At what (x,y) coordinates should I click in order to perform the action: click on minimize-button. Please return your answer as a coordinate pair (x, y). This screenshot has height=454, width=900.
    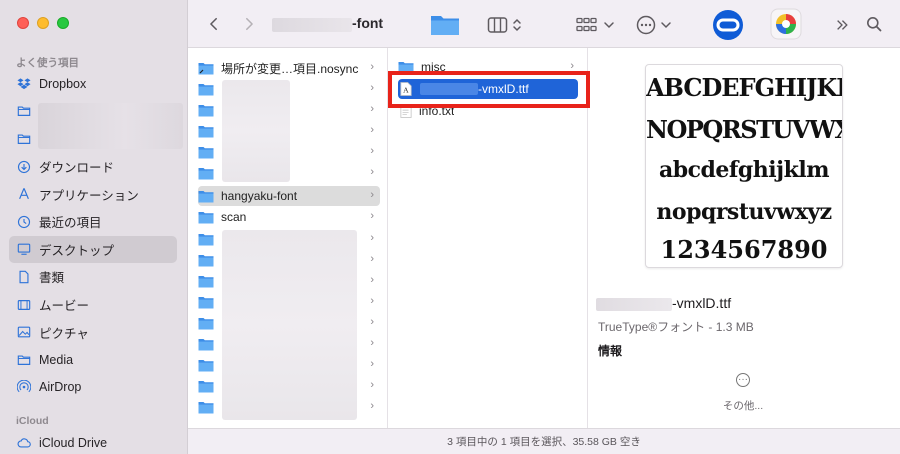
    Looking at the image, I should click on (43, 23).